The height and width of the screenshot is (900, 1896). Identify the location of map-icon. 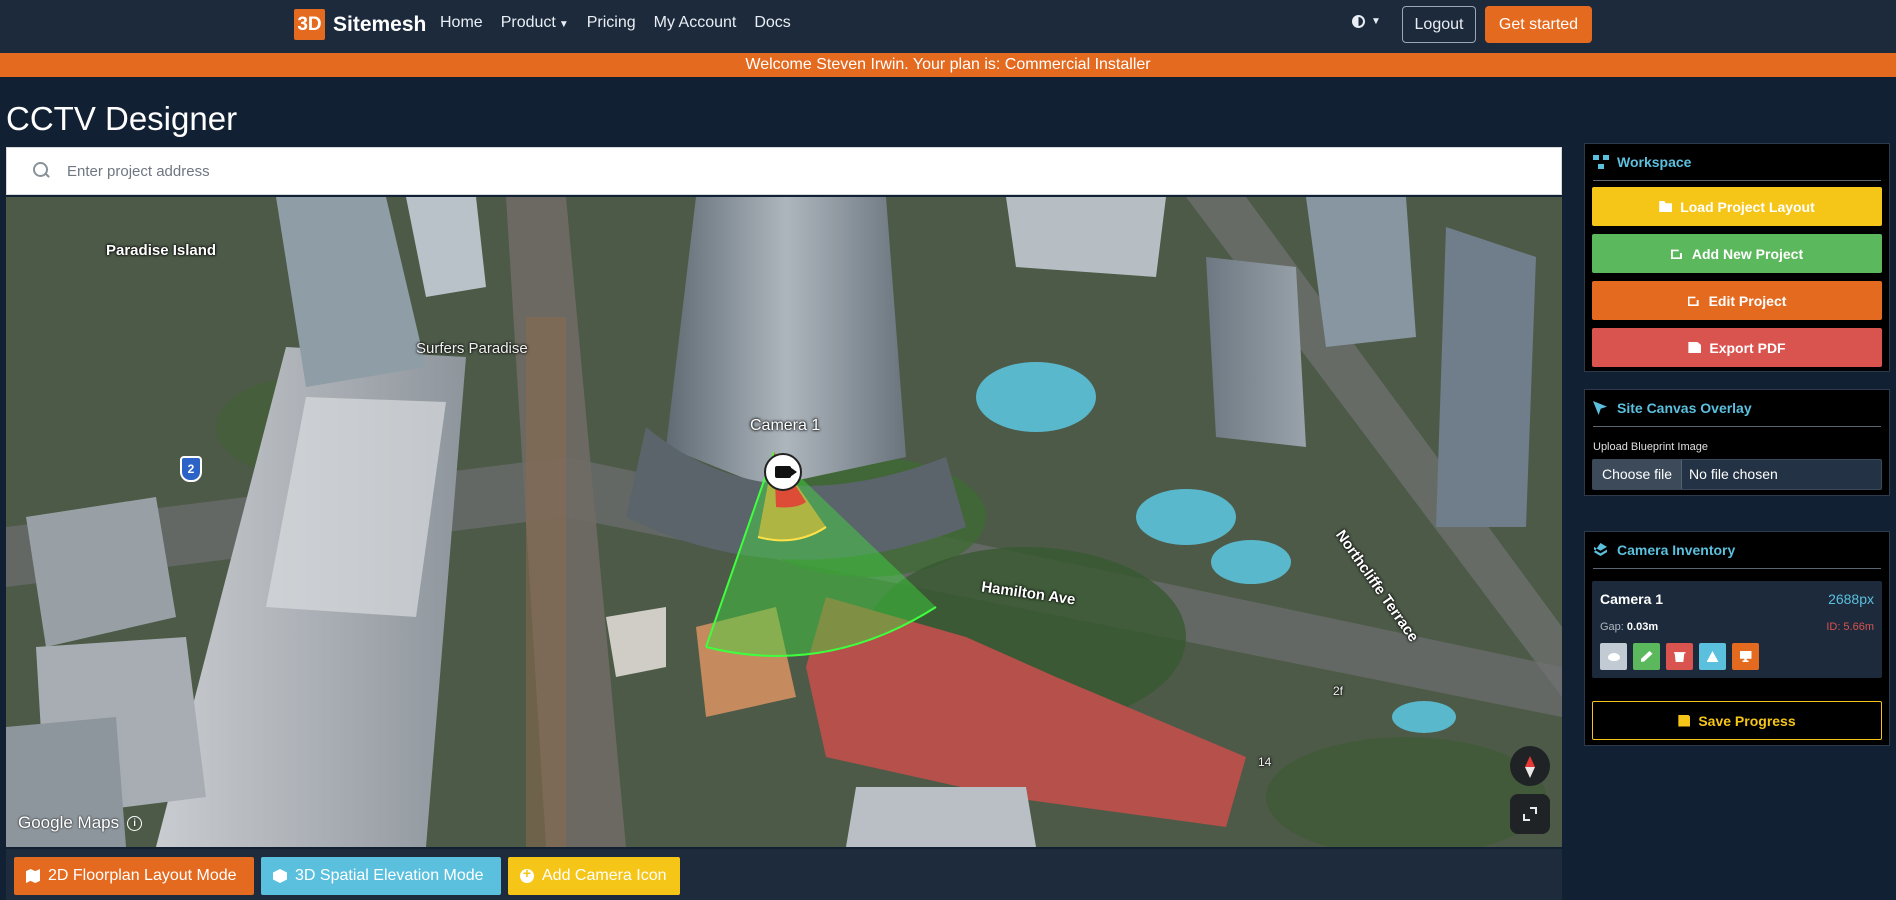
(33, 876).